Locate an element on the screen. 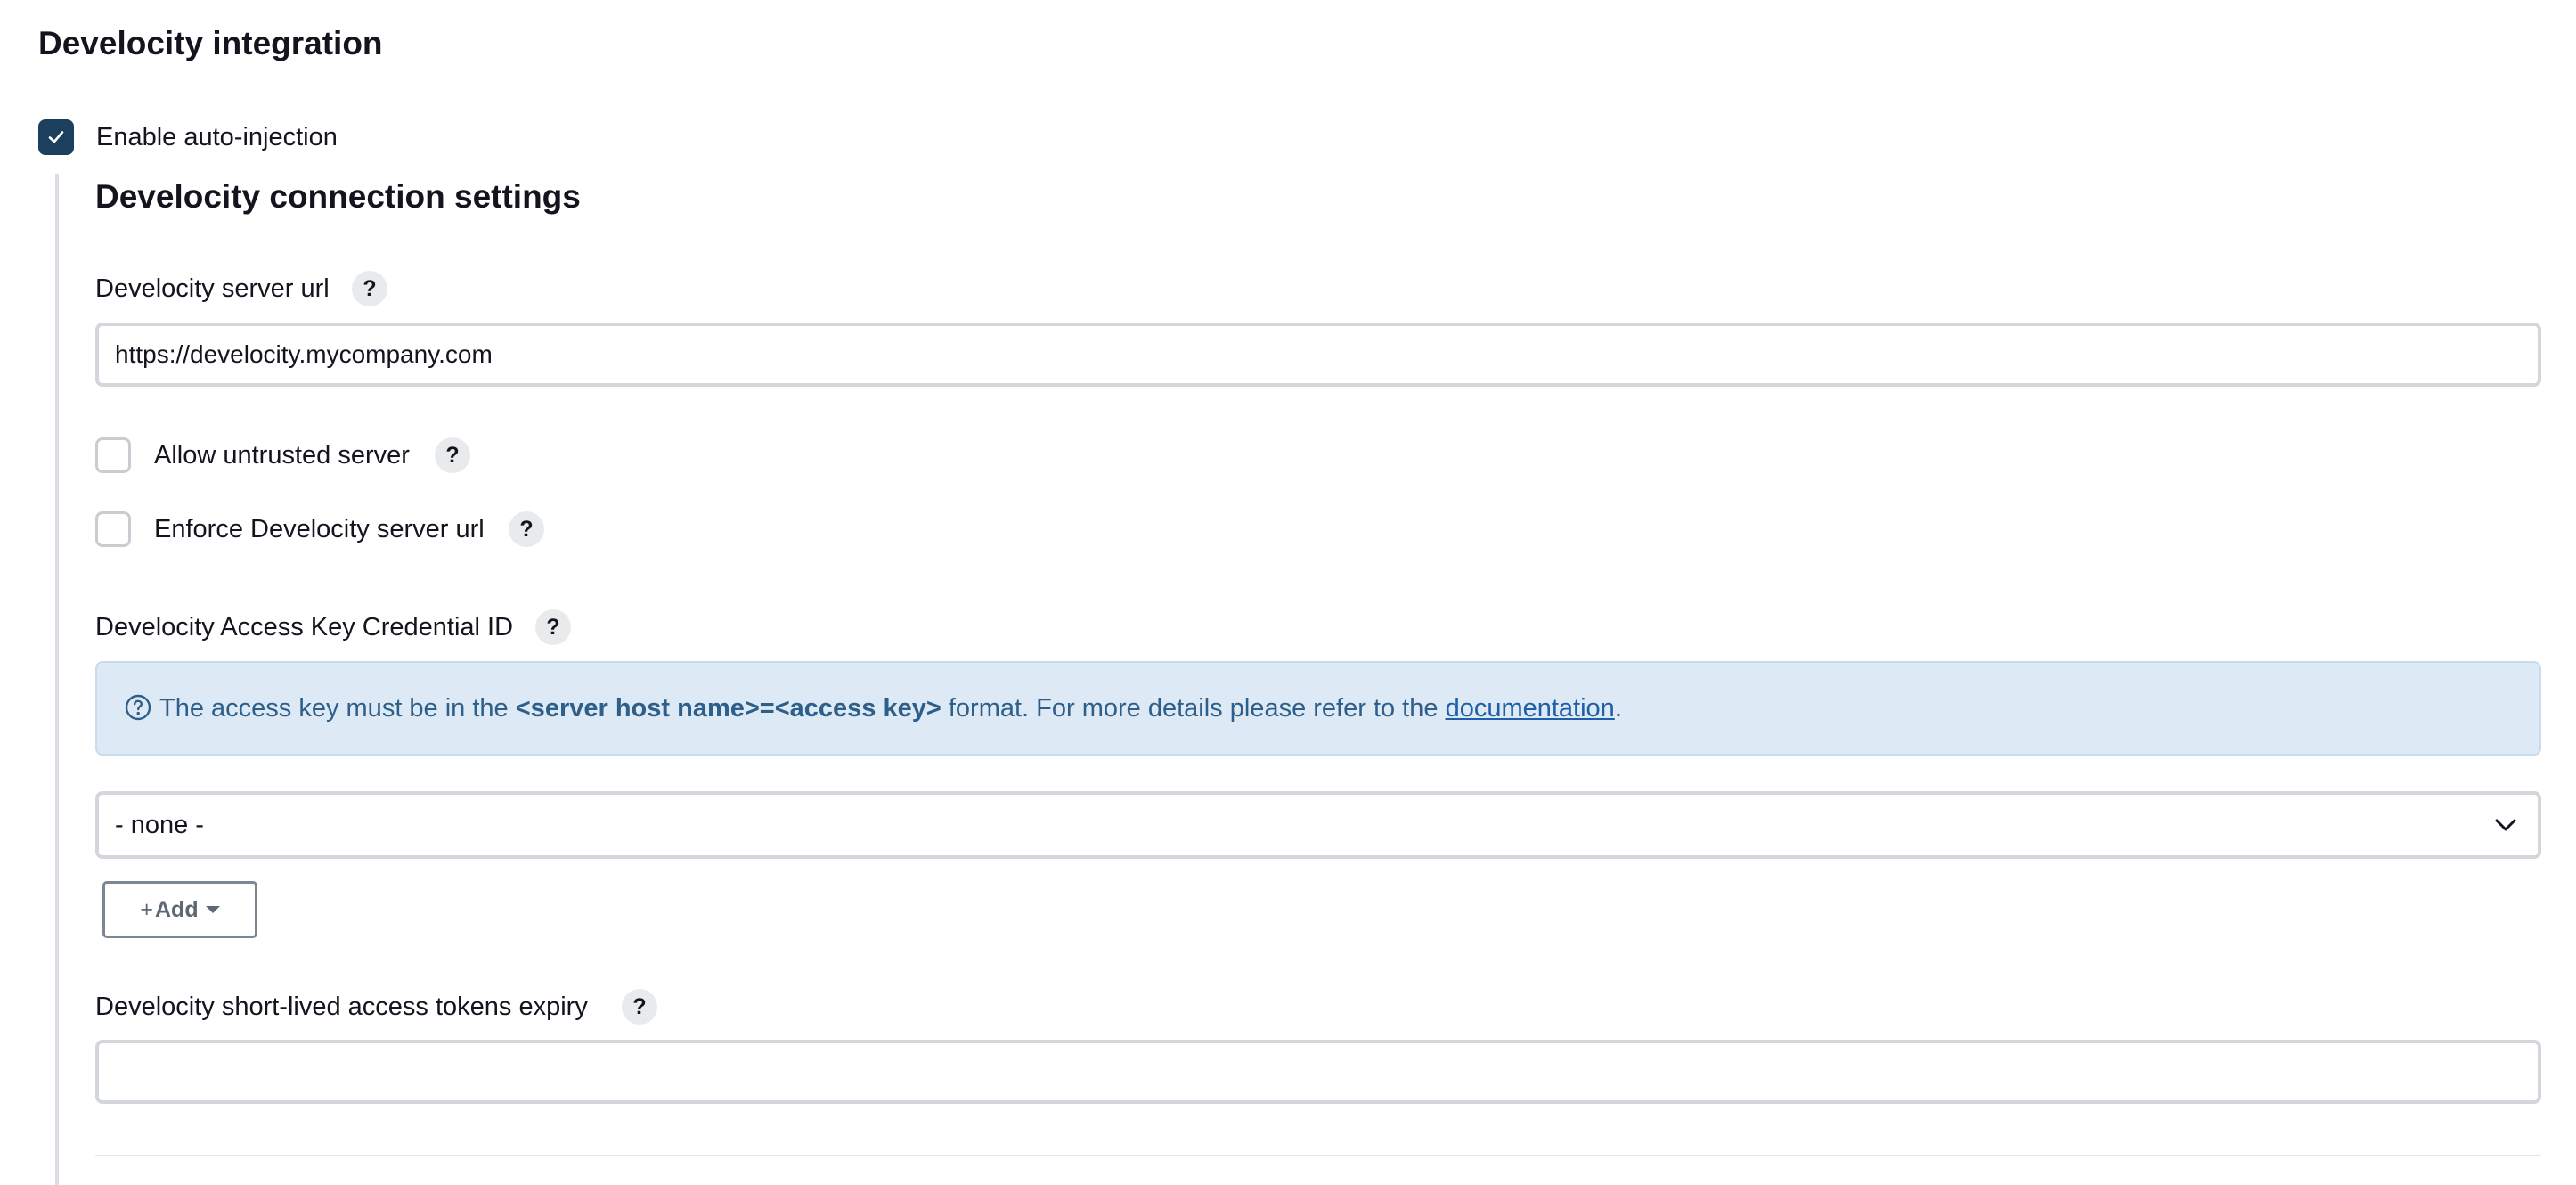 The image size is (2576, 1185). server-url-label: Develocity server url is located at coordinates (213, 288).